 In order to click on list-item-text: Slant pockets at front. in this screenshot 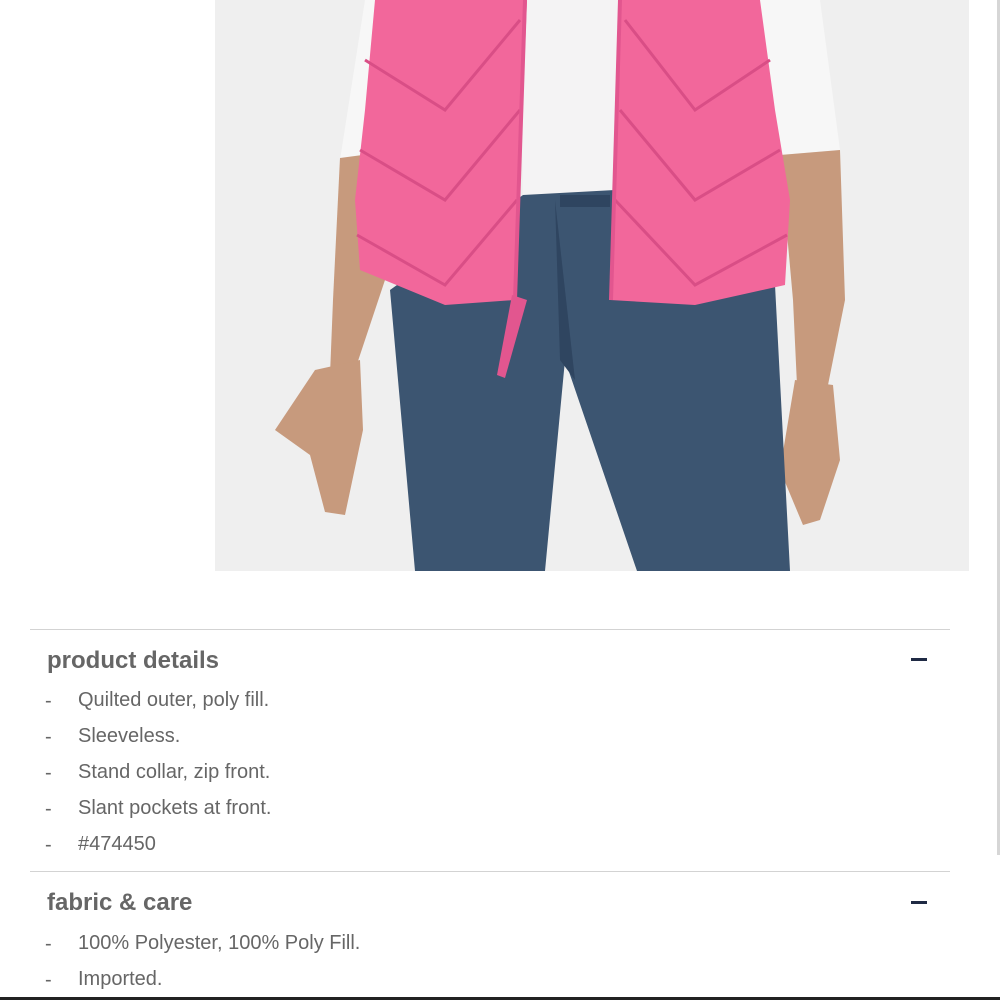, I will do `click(175, 808)`.